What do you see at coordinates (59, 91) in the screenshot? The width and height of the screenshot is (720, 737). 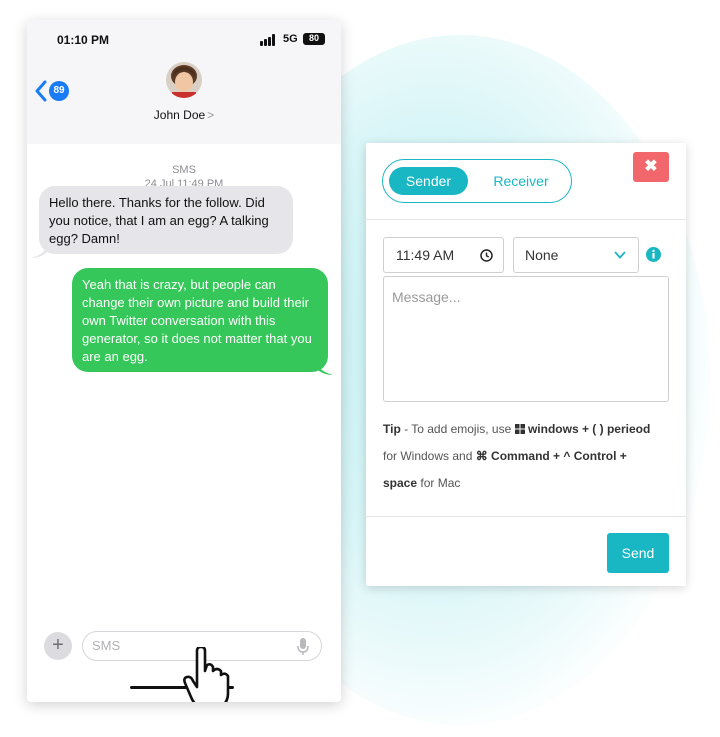 I see `unread-badge: 89` at bounding box center [59, 91].